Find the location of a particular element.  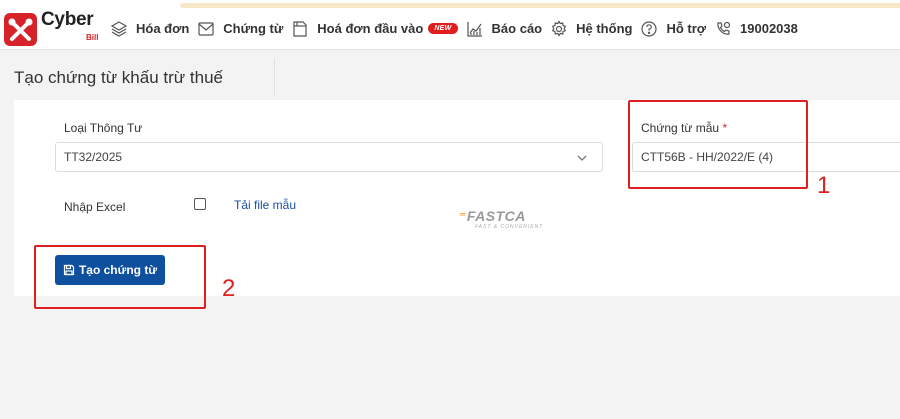

circular-type-select: TT32/2025 is located at coordinates (329, 157).